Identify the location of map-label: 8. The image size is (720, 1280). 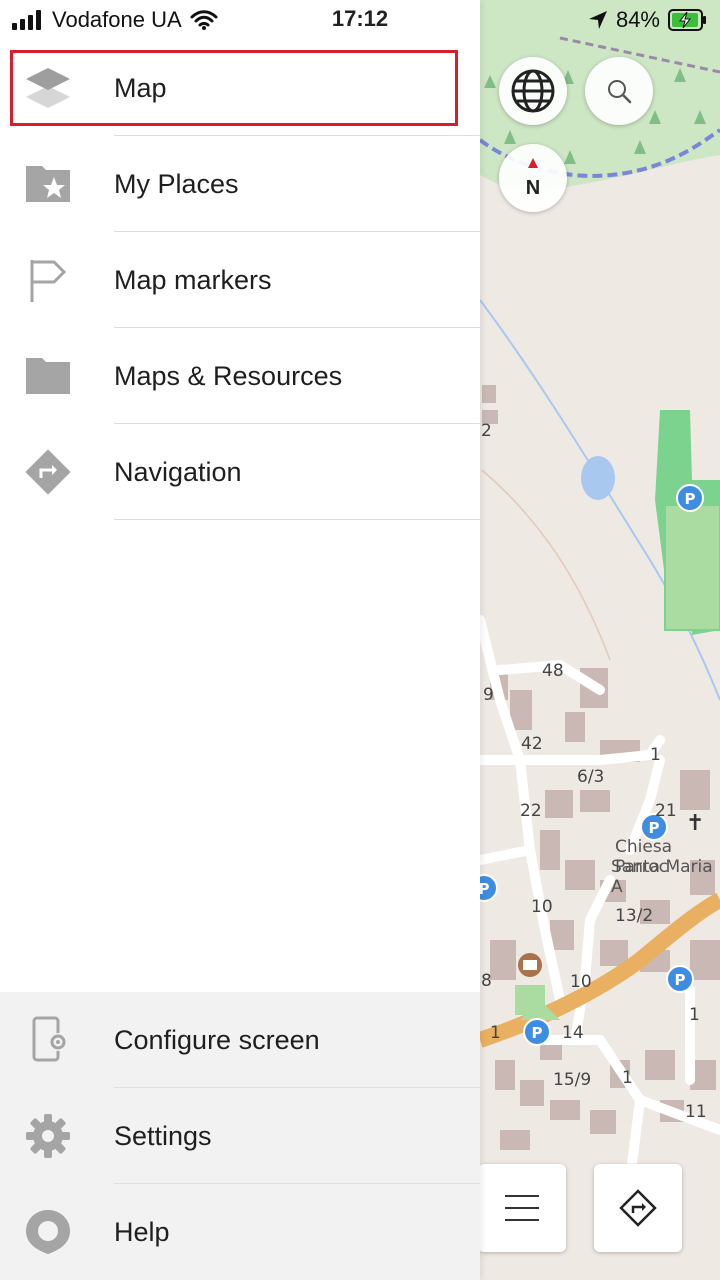
(486, 981).